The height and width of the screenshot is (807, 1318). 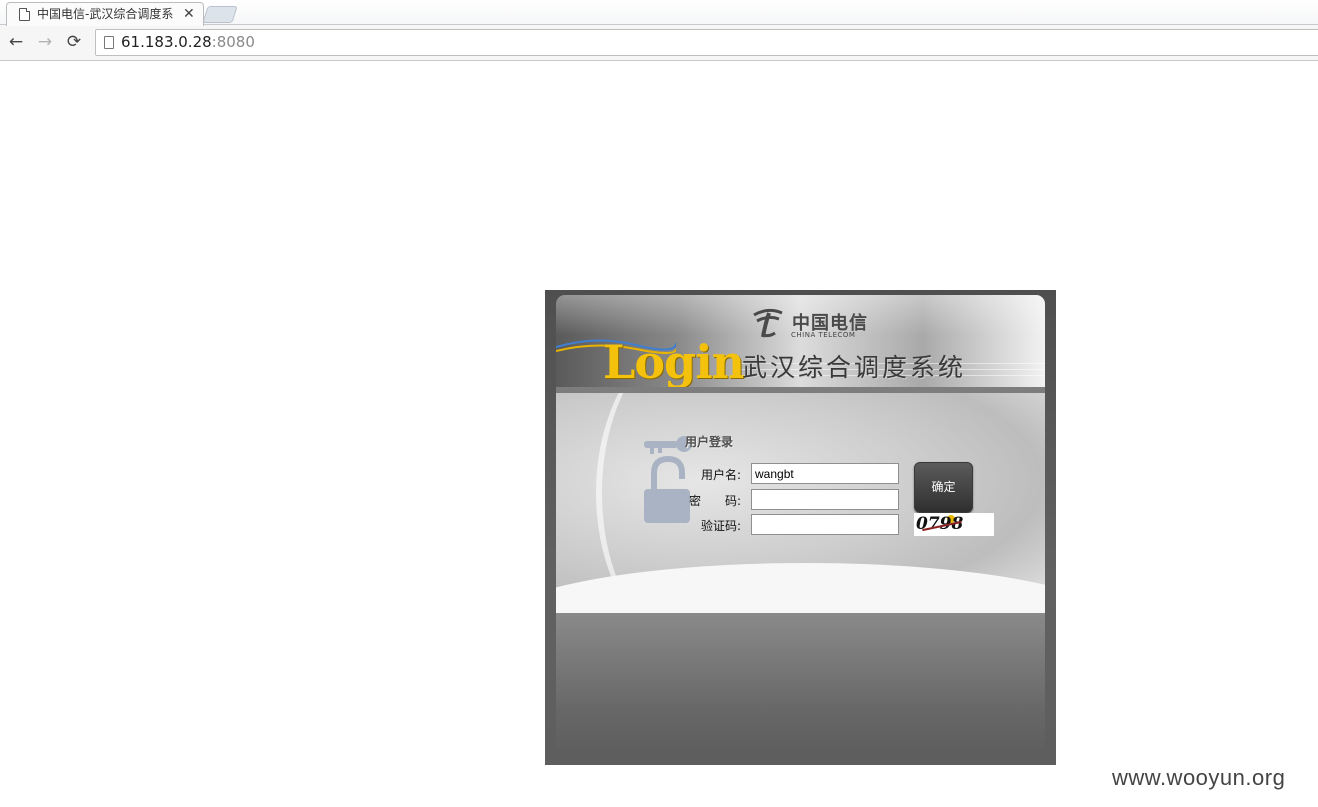 I want to click on username-label: 用户名:, so click(x=721, y=475).